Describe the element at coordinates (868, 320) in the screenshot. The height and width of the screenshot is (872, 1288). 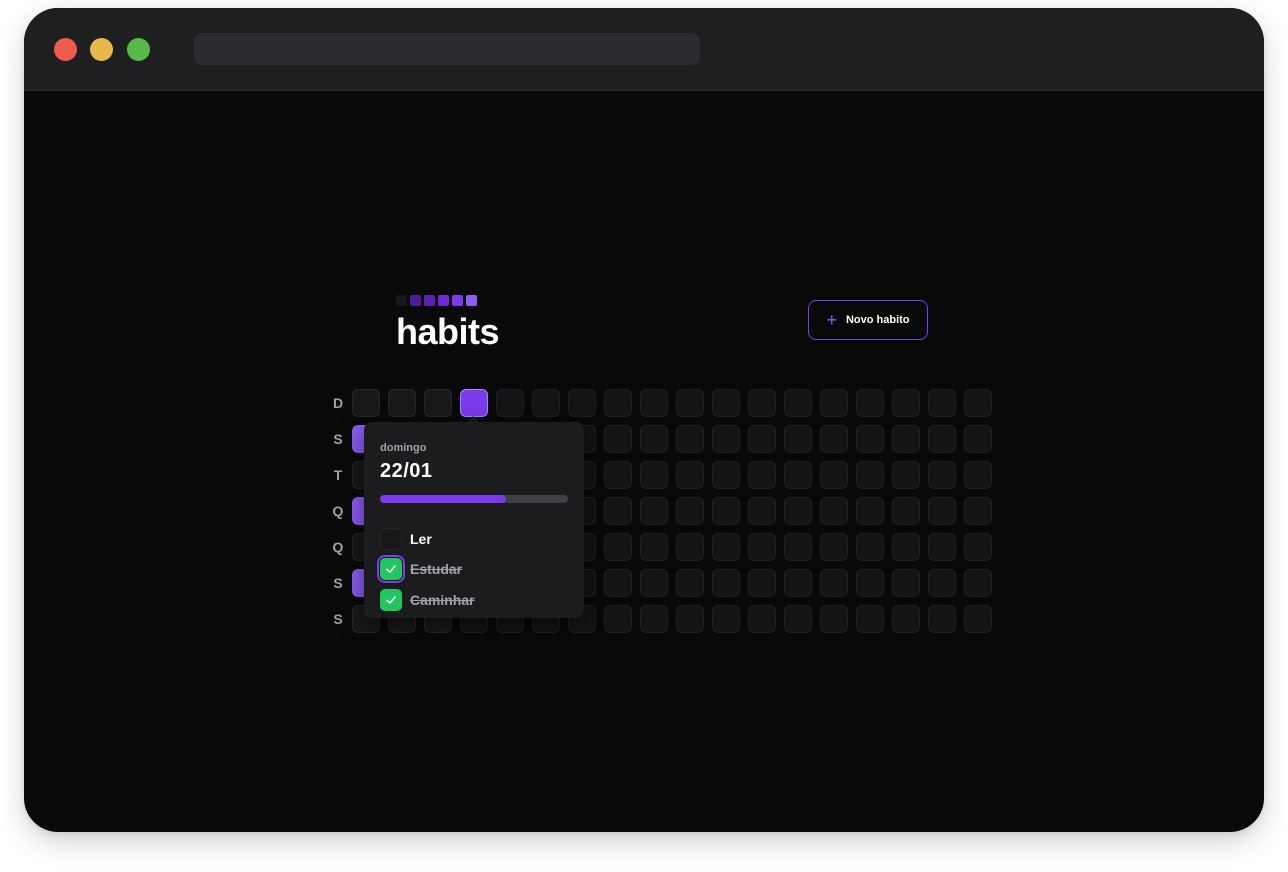
I see `new-habit-button: + Novo habito` at that location.